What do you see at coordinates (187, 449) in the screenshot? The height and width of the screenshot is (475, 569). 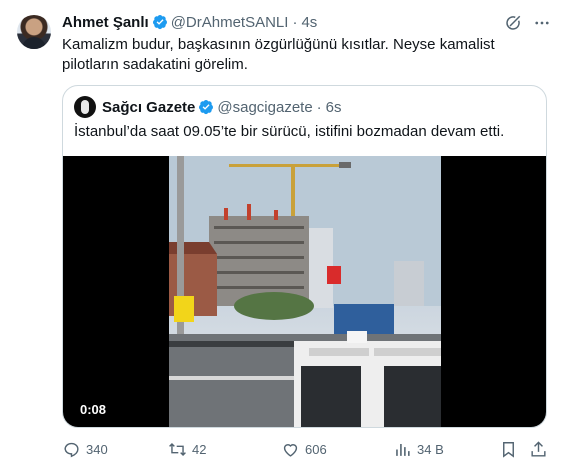 I see `retweet-button: 42` at bounding box center [187, 449].